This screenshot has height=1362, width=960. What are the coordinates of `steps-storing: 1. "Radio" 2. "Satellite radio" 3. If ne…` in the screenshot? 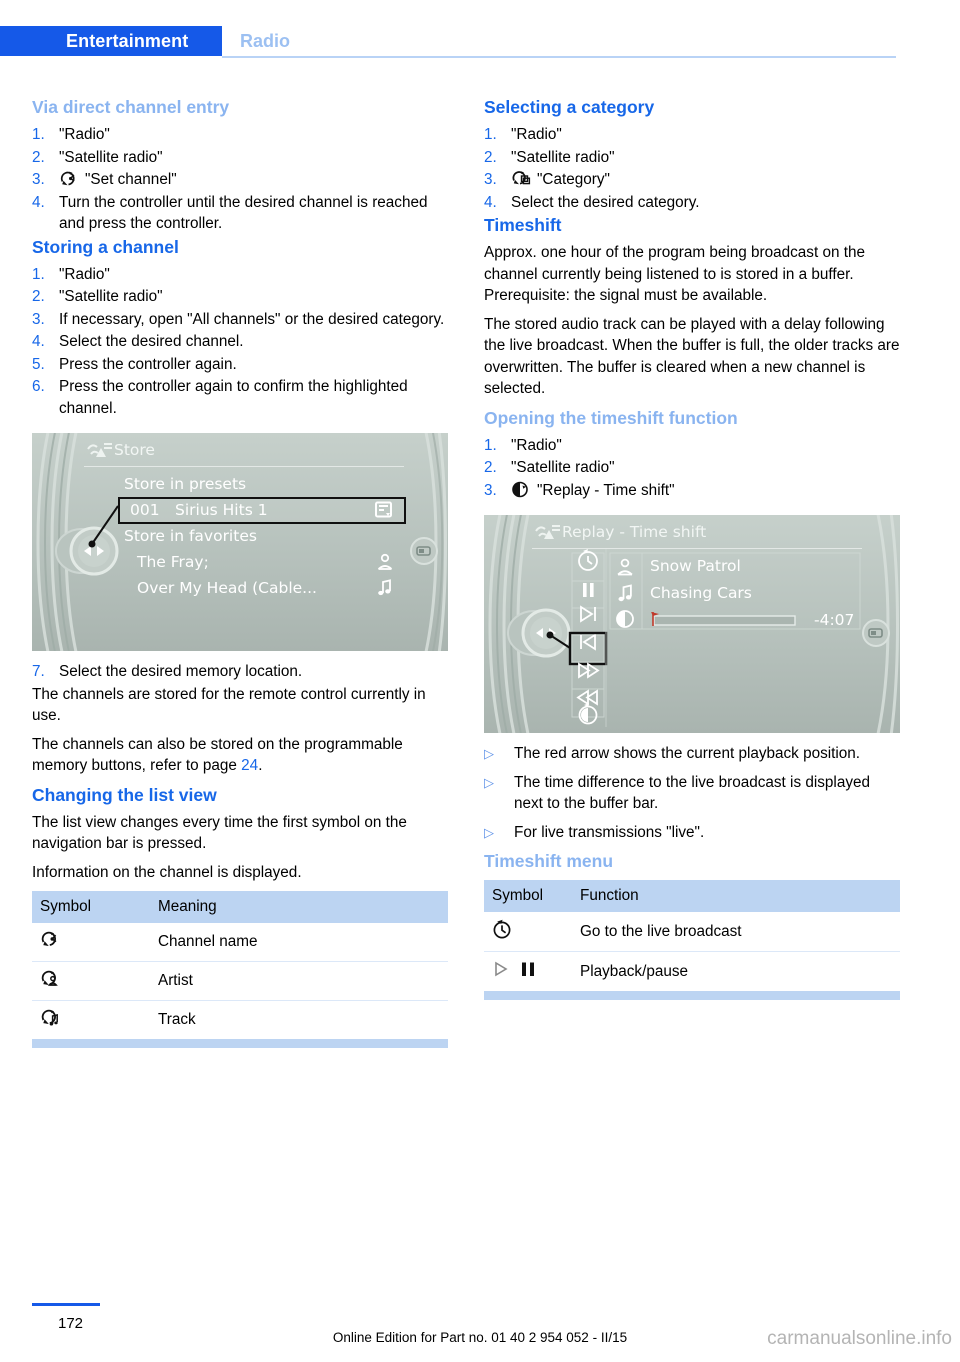 It's located at (240, 342).